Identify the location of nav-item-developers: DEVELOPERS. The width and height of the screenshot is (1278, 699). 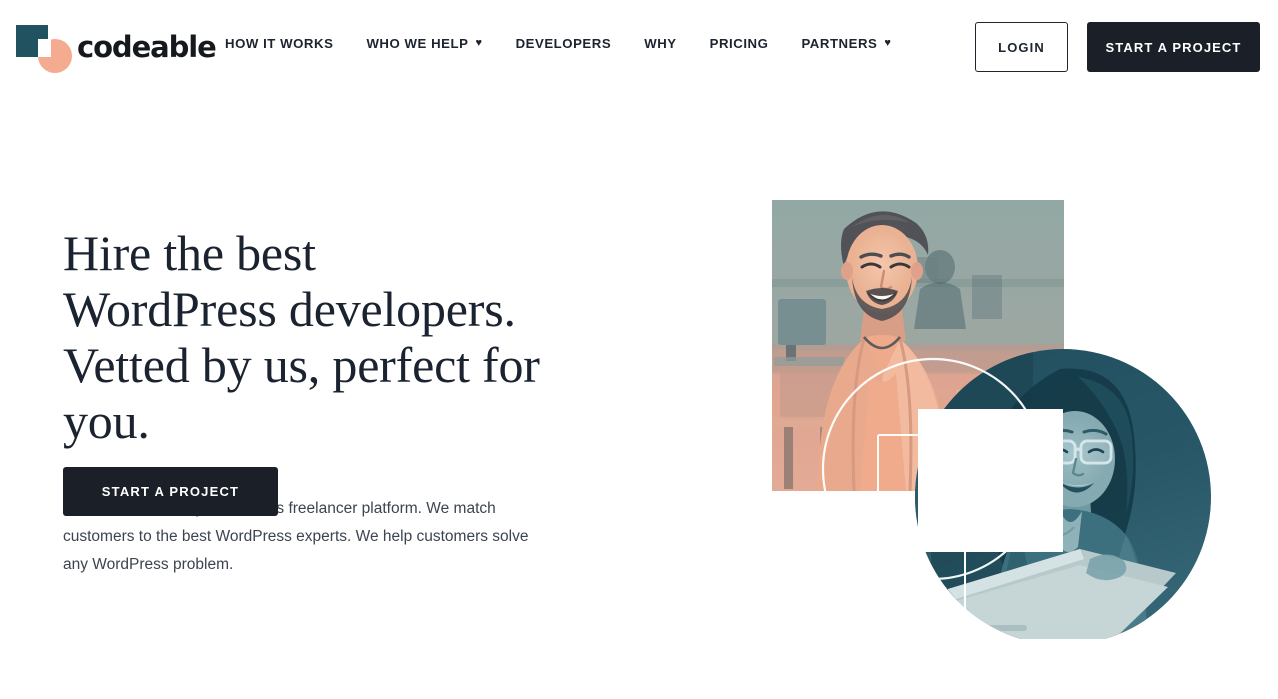
(564, 43).